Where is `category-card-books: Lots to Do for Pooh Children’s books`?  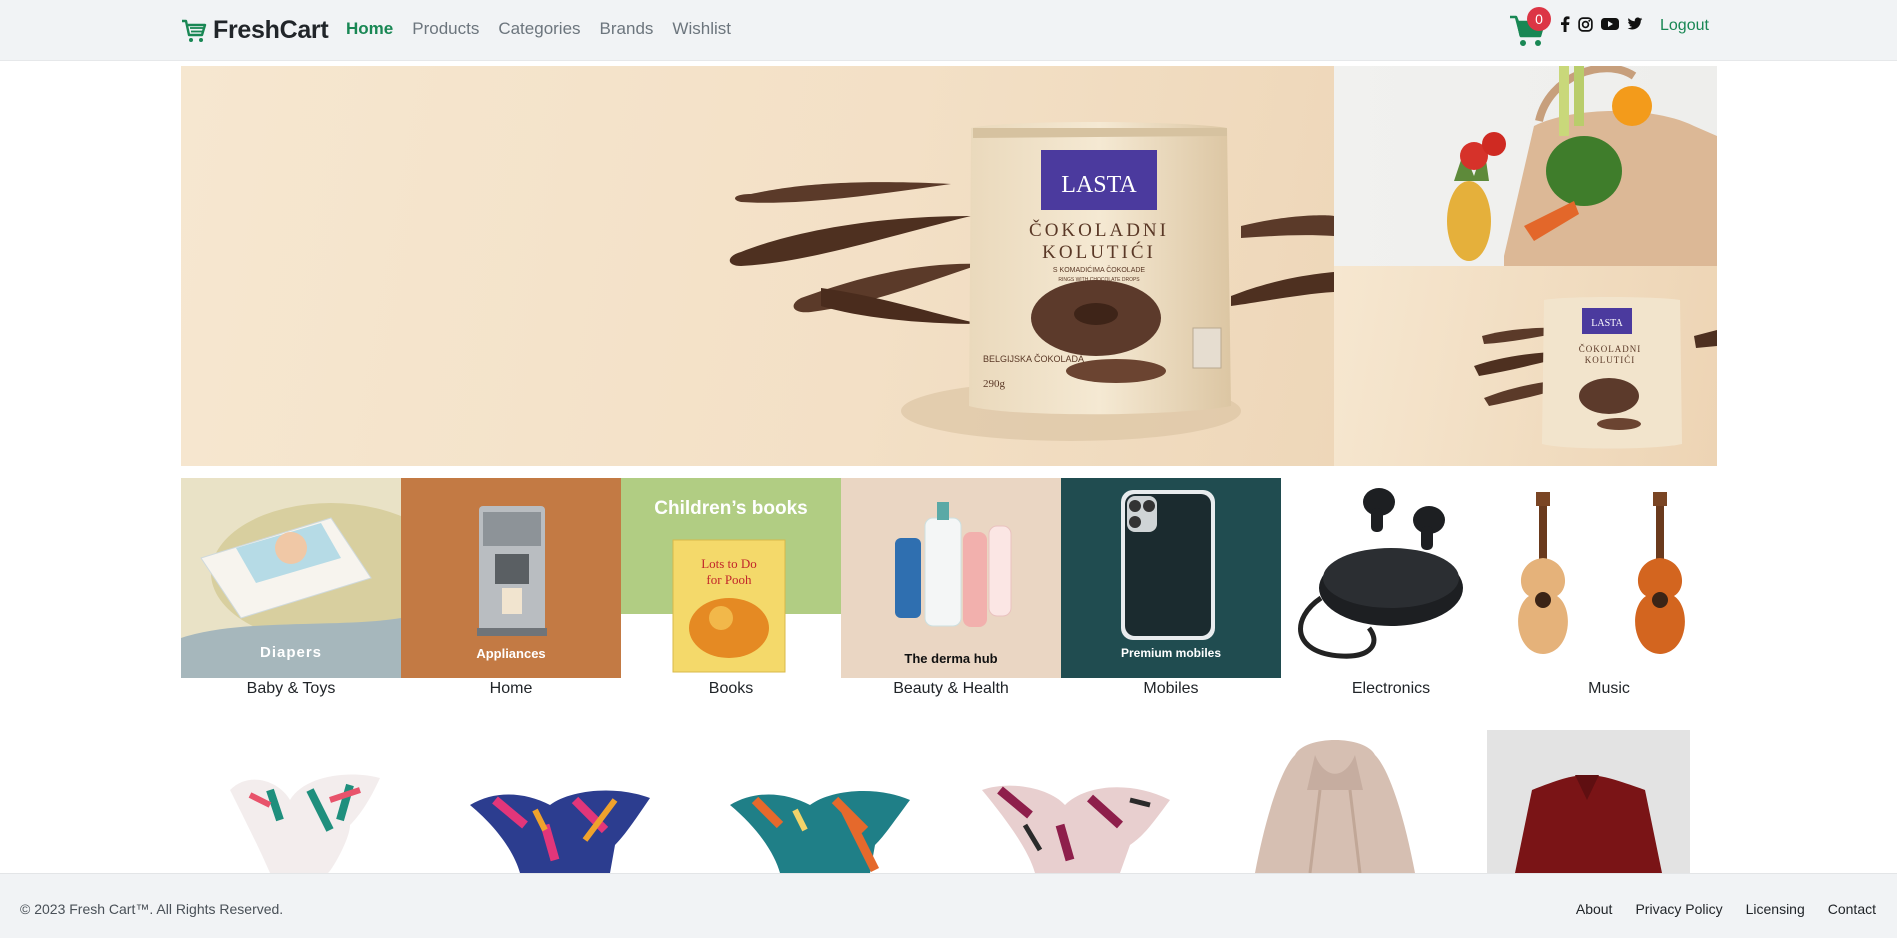
category-card-books: Lots to Do for Pooh Children’s books is located at coordinates (731, 578).